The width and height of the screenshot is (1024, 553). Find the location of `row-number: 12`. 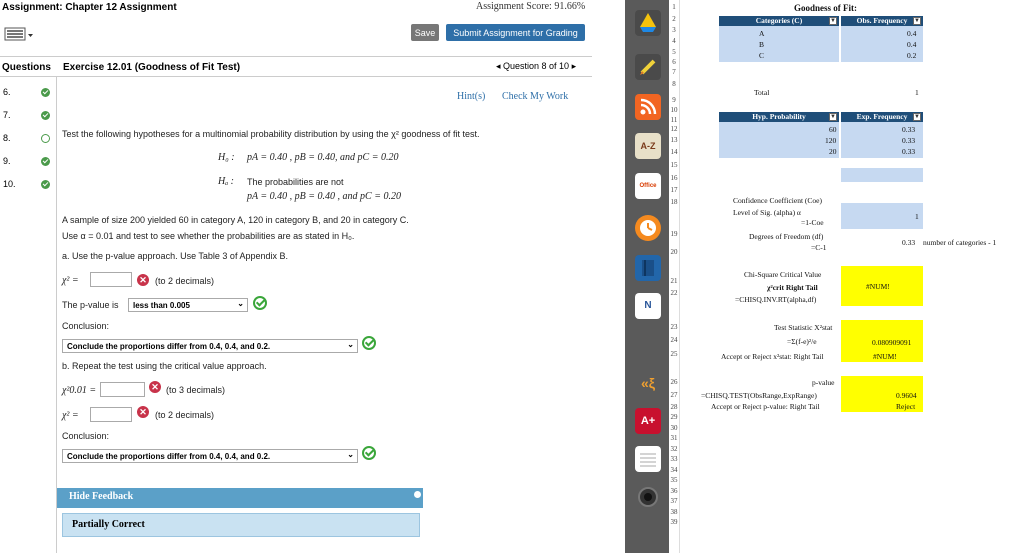

row-number: 12 is located at coordinates (674, 129).